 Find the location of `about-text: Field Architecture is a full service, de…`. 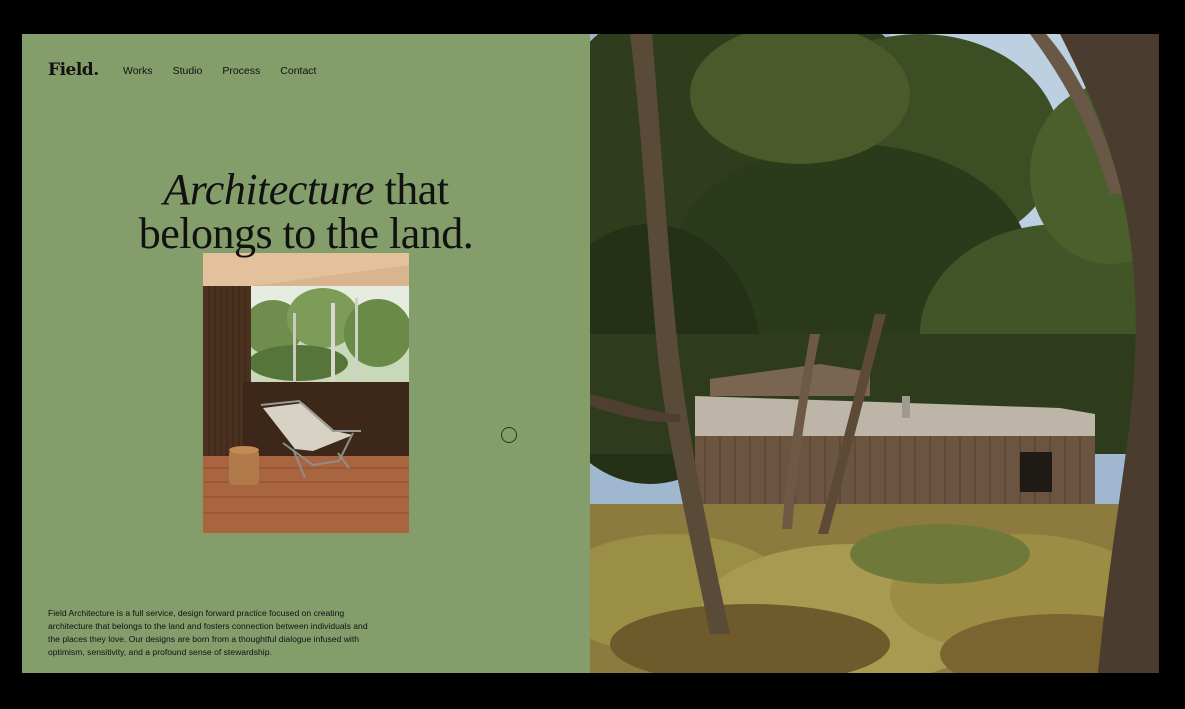

about-text: Field Architecture is a full service, de… is located at coordinates (208, 632).